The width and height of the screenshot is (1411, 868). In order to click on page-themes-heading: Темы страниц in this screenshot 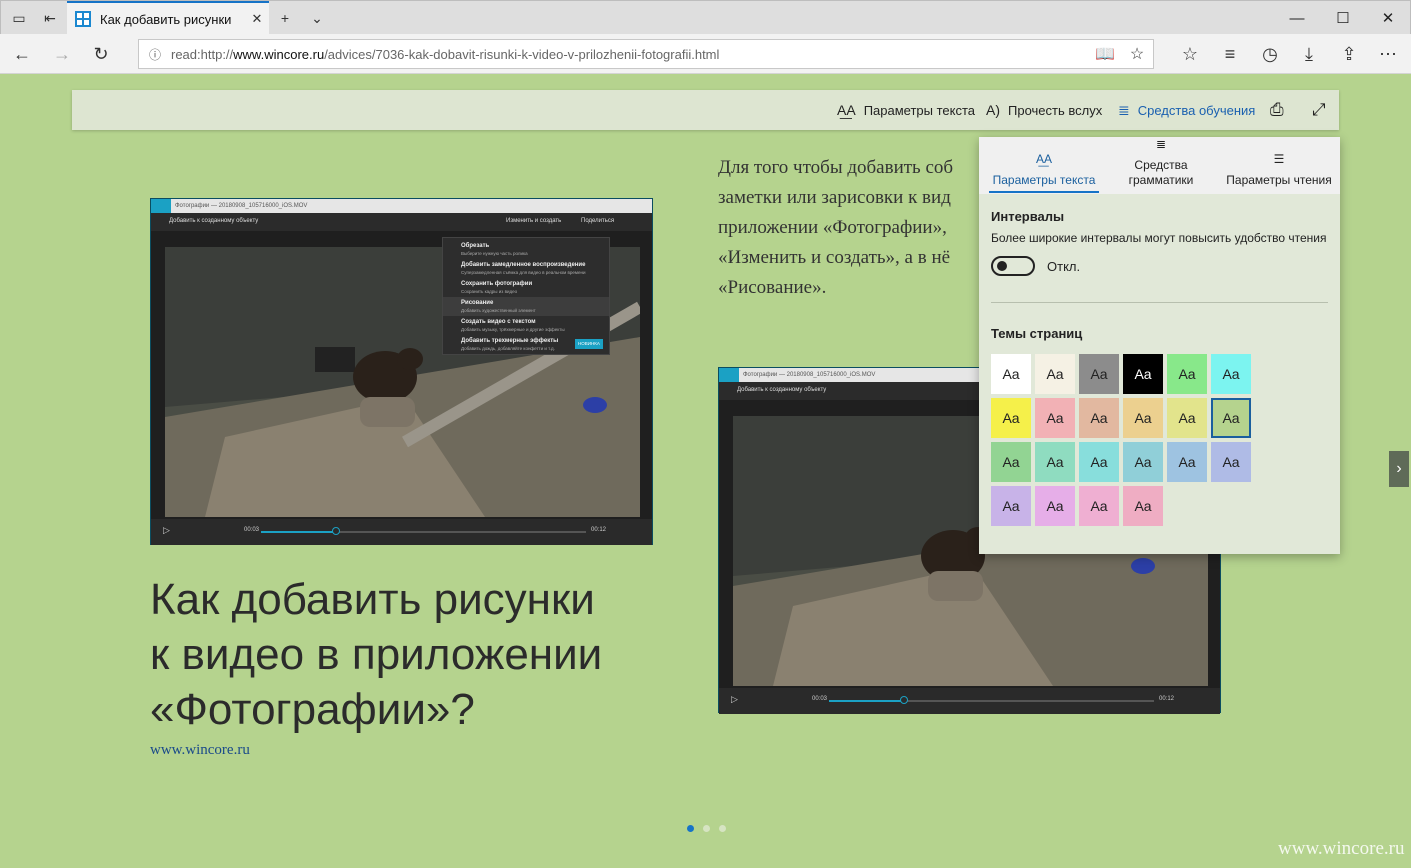, I will do `click(1037, 333)`.